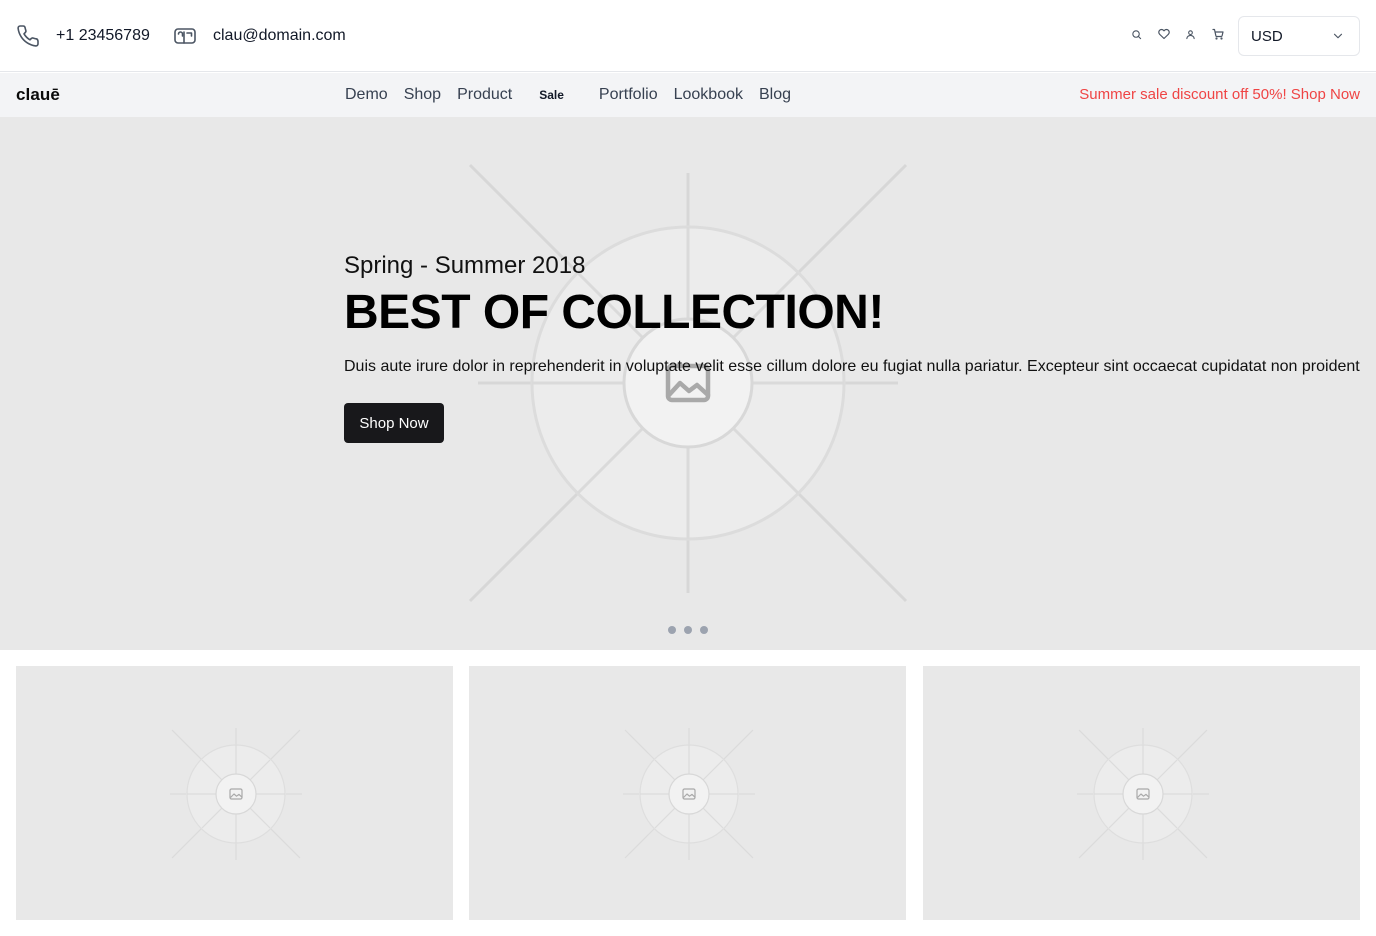 This screenshot has width=1376, height=936. I want to click on account-button, so click(1190, 36).